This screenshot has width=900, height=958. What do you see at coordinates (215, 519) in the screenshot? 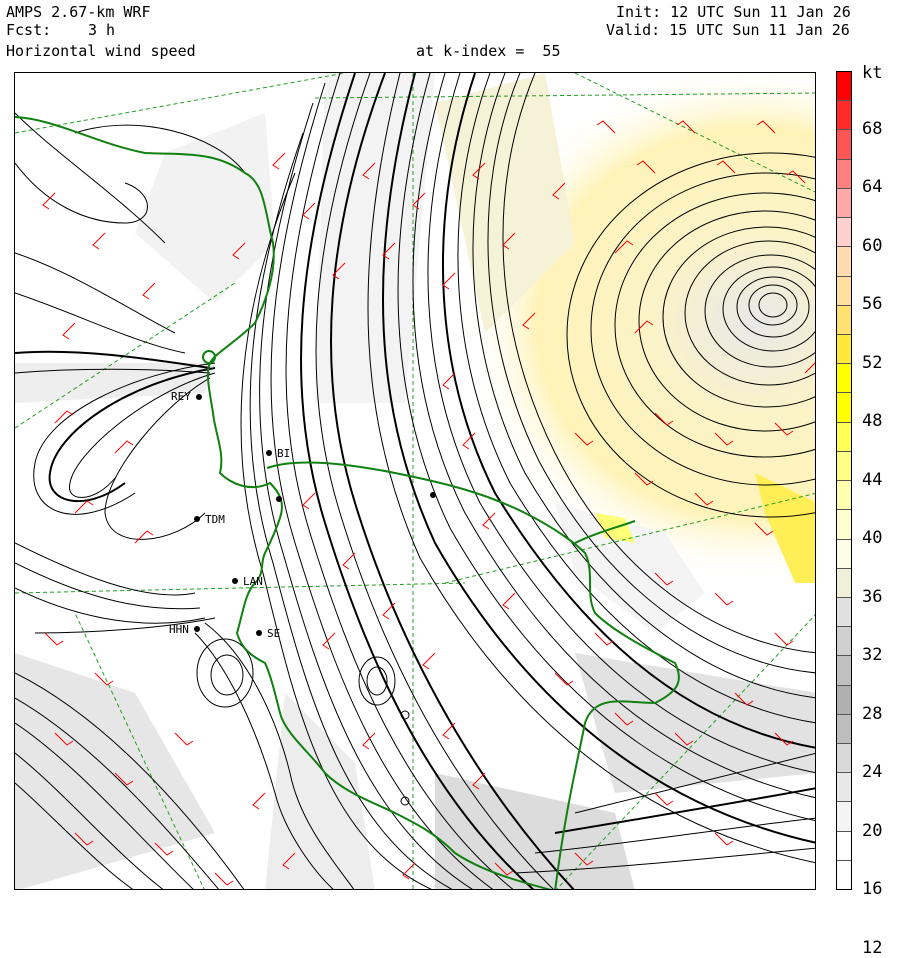
I see `svg-text: TDM` at bounding box center [215, 519].